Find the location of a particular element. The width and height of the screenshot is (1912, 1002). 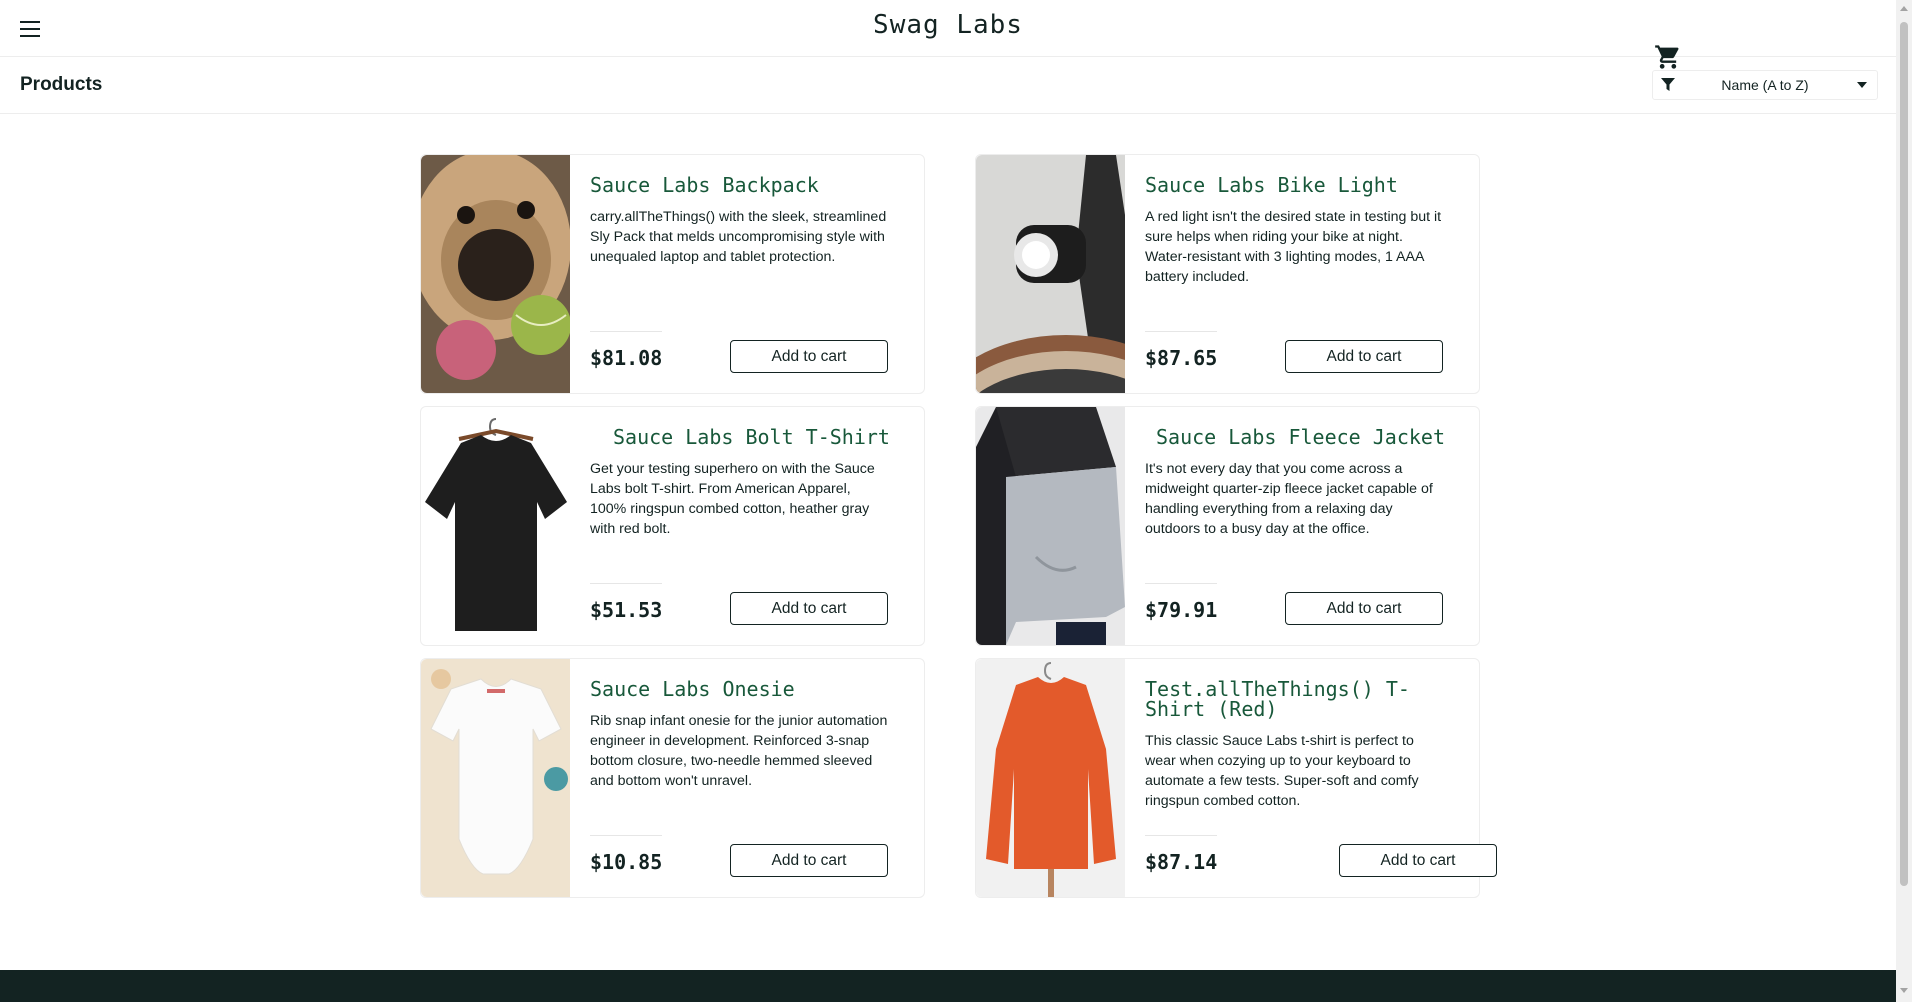

product-image-onesie is located at coordinates (495, 778).